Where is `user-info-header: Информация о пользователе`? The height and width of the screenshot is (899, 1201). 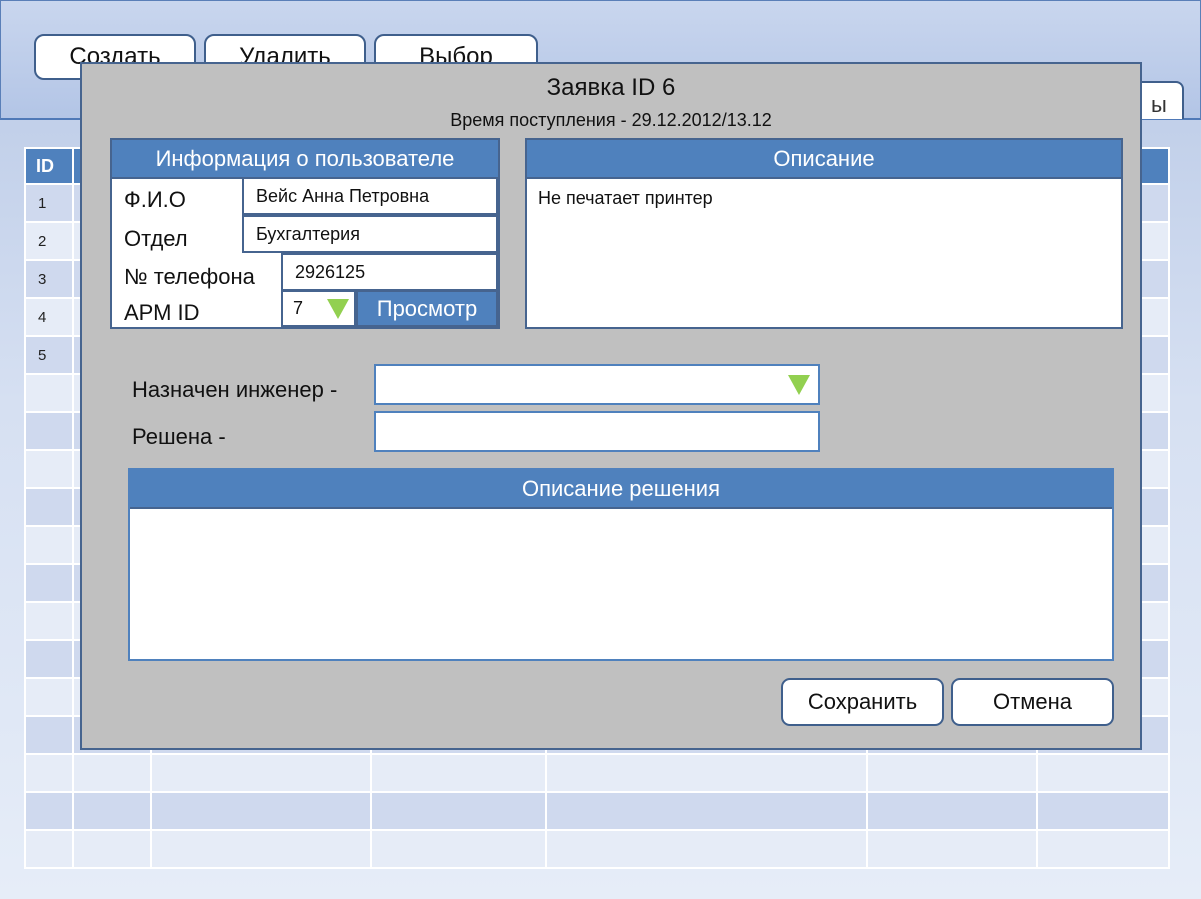 user-info-header: Информация о пользователе is located at coordinates (305, 159).